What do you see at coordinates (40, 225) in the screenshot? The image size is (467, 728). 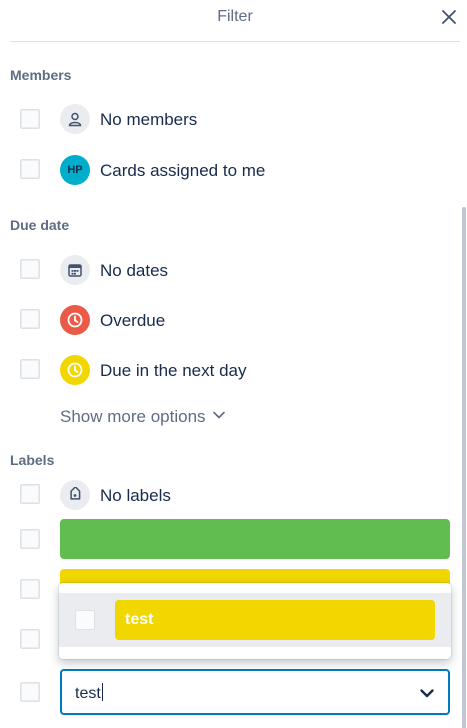 I see `due-date-section-title: Due date` at bounding box center [40, 225].